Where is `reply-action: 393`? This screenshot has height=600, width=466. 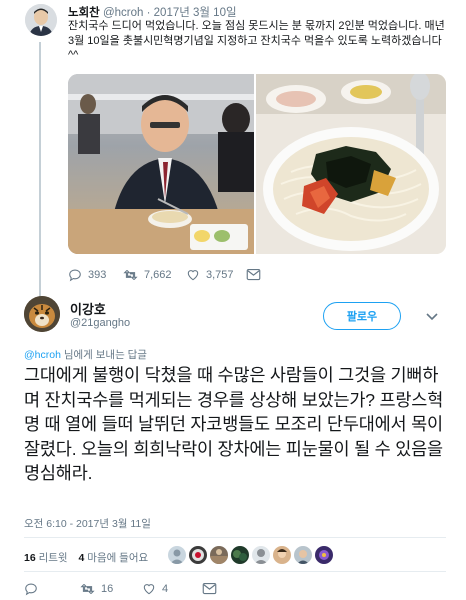 reply-action: 393 is located at coordinates (87, 275).